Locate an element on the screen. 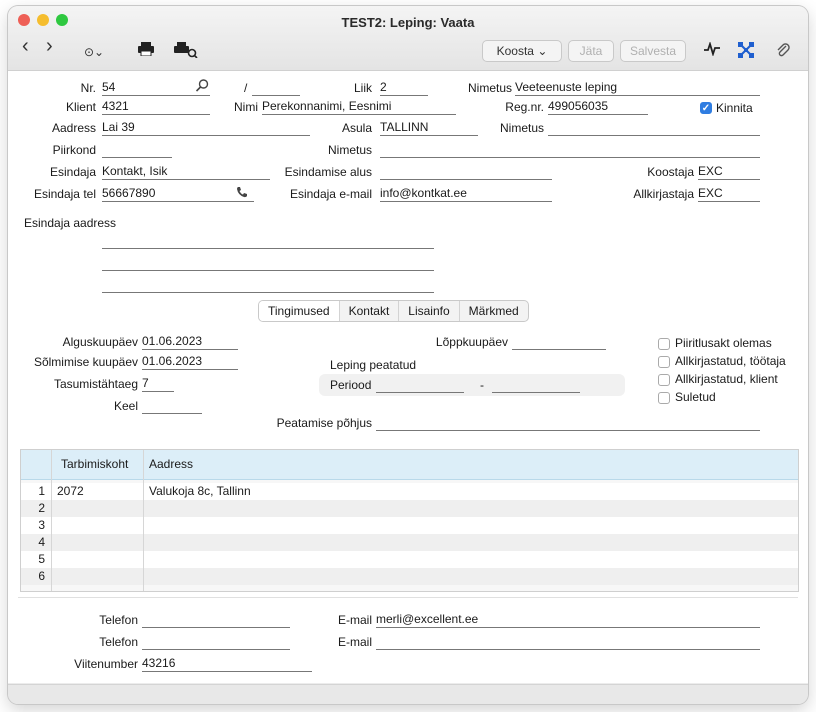 The width and height of the screenshot is (816, 712). regnr-field: 499056035 is located at coordinates (598, 107).